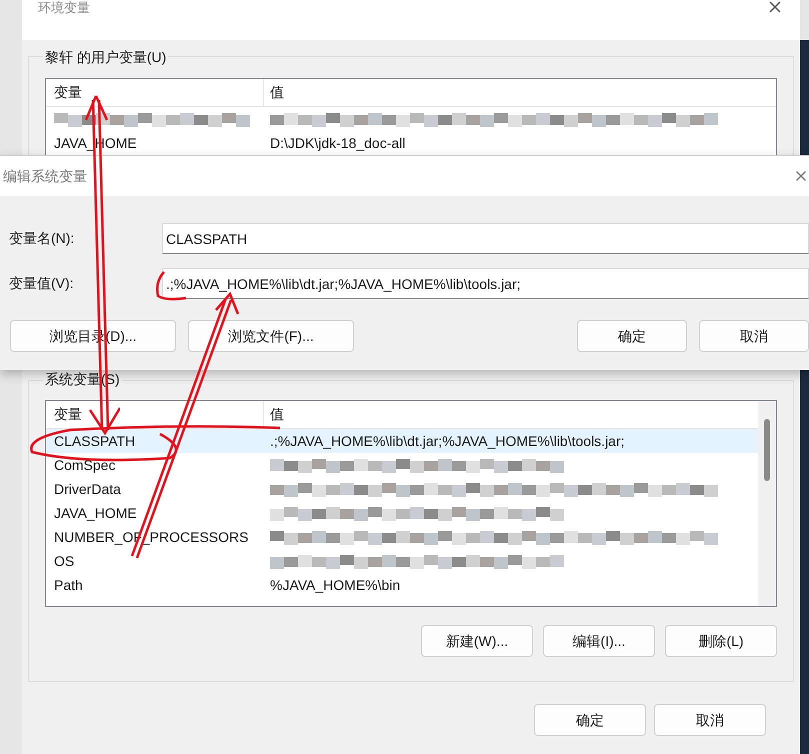  What do you see at coordinates (485, 283) in the screenshot?
I see `input-field: .;%JAVA_HOME%\lib\dt.jar;%JAVA_HOME%\lib\tools.jar;` at bounding box center [485, 283].